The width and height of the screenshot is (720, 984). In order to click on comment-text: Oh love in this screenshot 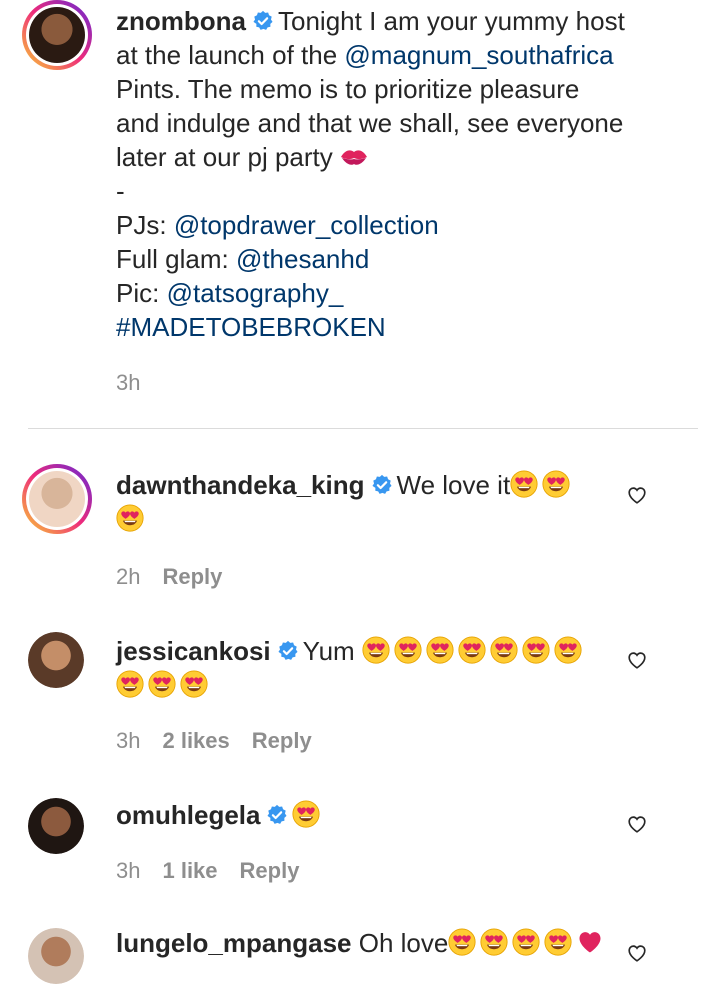, I will do `click(403, 943)`.